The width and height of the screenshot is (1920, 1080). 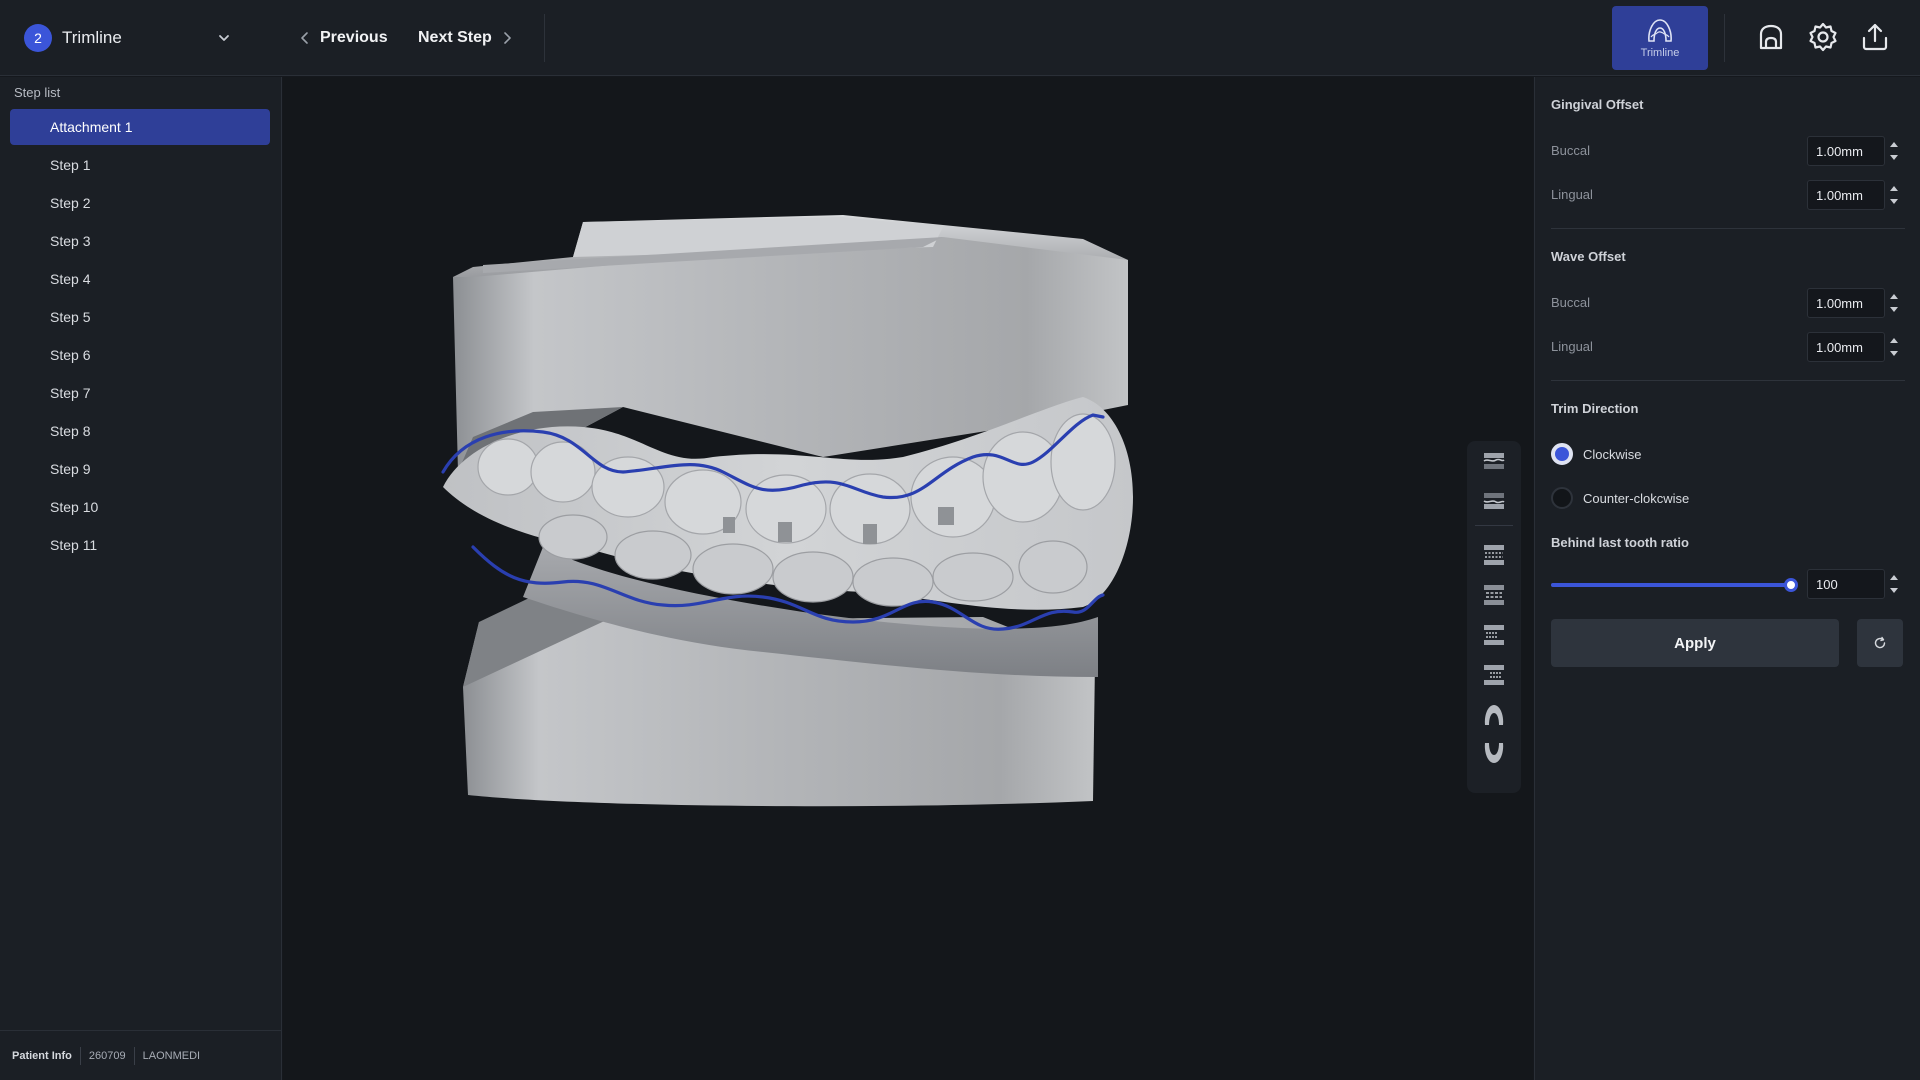 What do you see at coordinates (1846, 303) in the screenshot?
I see `wave-buccal-input` at bounding box center [1846, 303].